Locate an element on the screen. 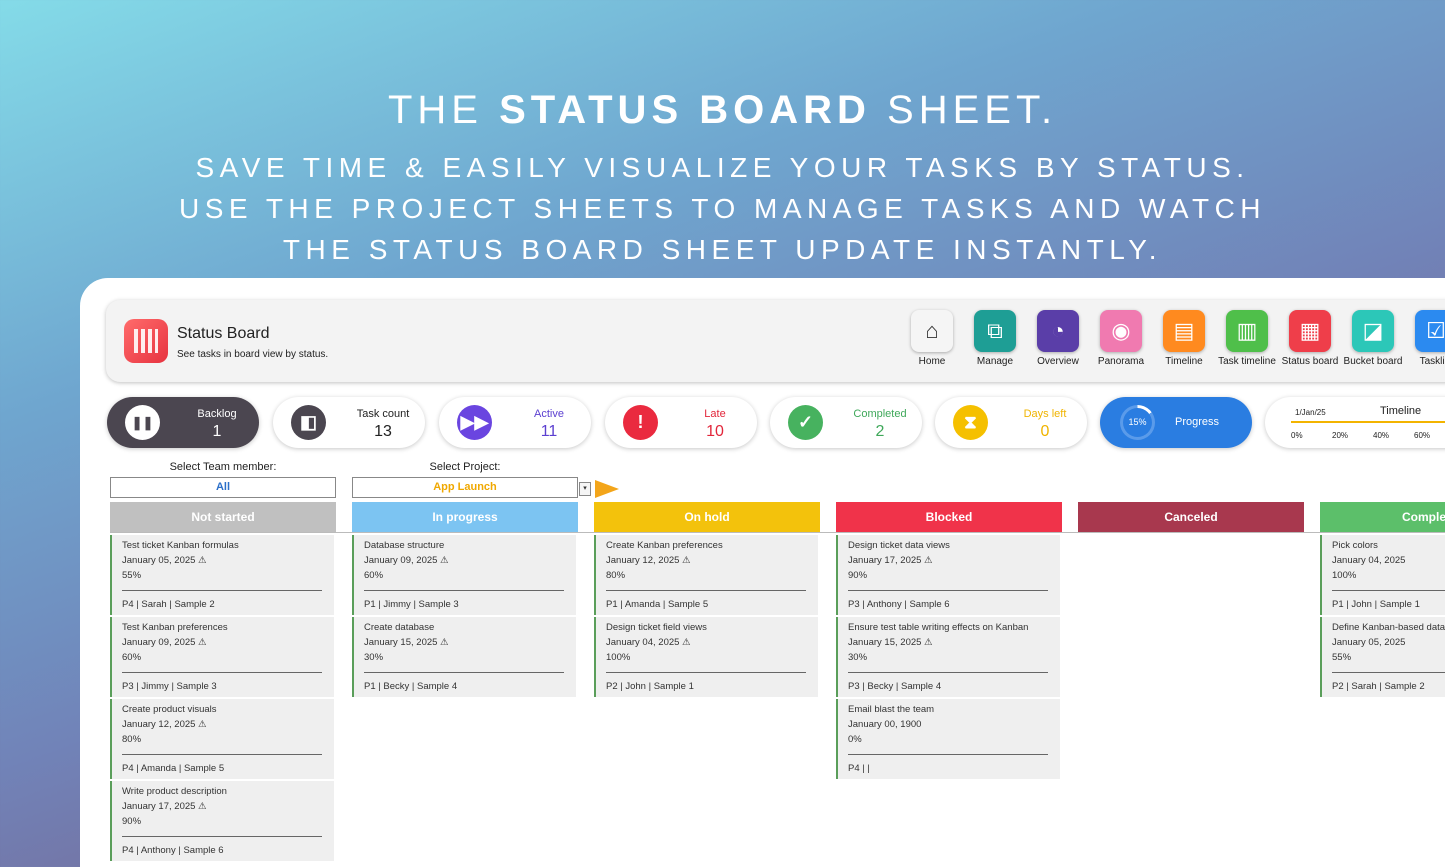 The width and height of the screenshot is (1445, 867). page-subtitle: See tasks in board view by status. is located at coordinates (253, 354).